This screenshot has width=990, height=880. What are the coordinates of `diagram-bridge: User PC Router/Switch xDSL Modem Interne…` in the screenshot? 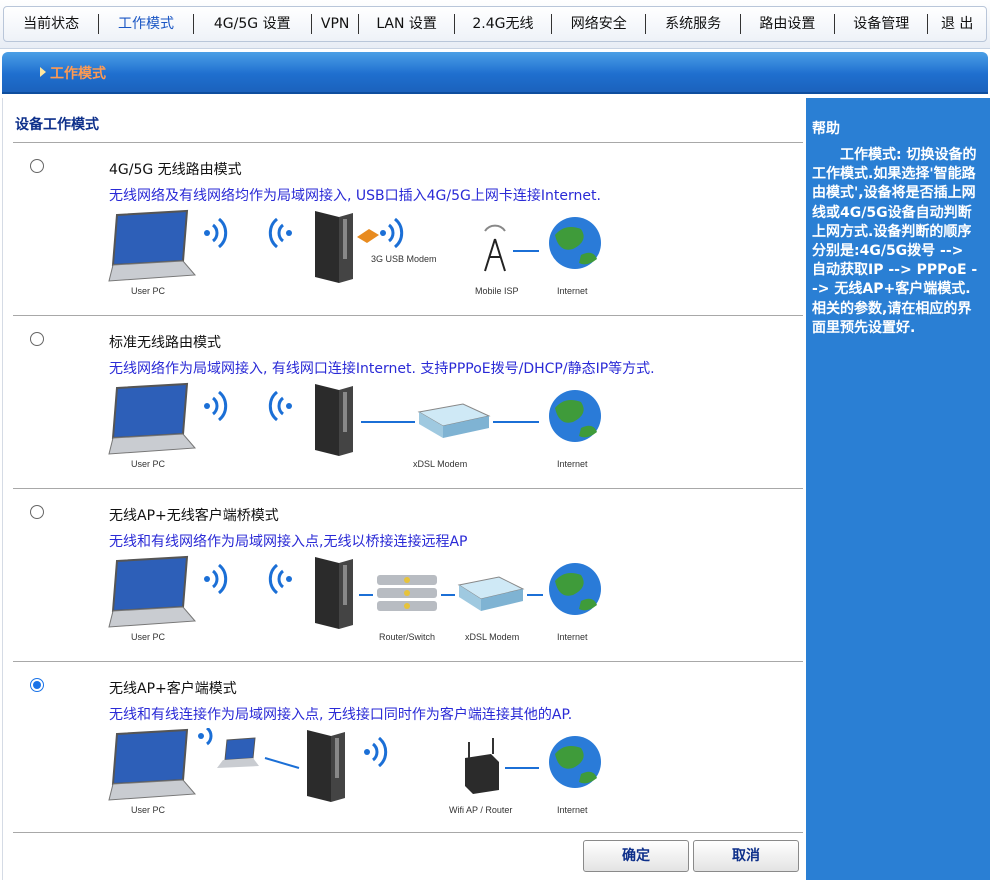 It's located at (383, 605).